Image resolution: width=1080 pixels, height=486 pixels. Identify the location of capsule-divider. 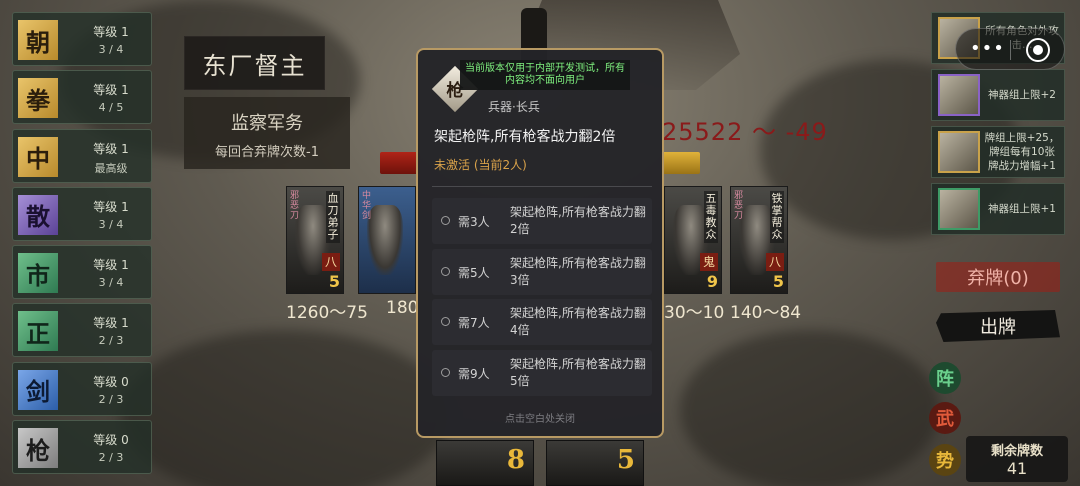
(1010, 50).